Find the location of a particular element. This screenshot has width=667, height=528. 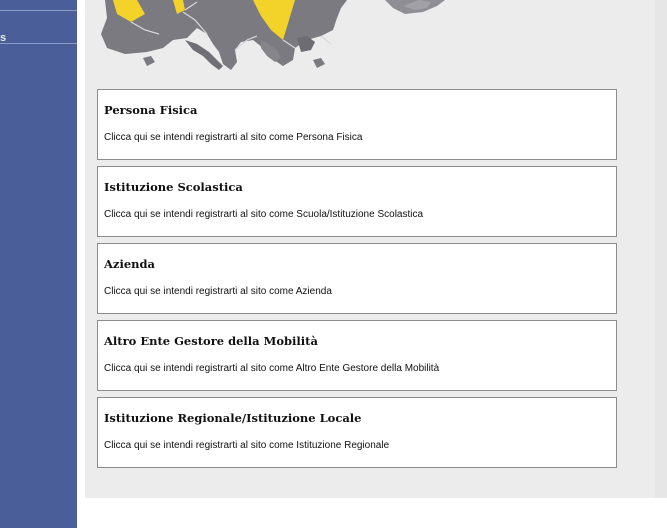

sidebar-divider-bottom is located at coordinates (38, 43).